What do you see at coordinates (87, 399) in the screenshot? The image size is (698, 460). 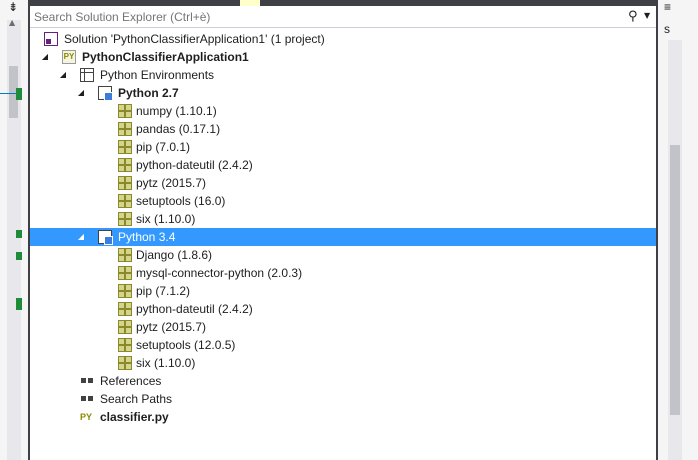 I see `search-paths-icon` at bounding box center [87, 399].